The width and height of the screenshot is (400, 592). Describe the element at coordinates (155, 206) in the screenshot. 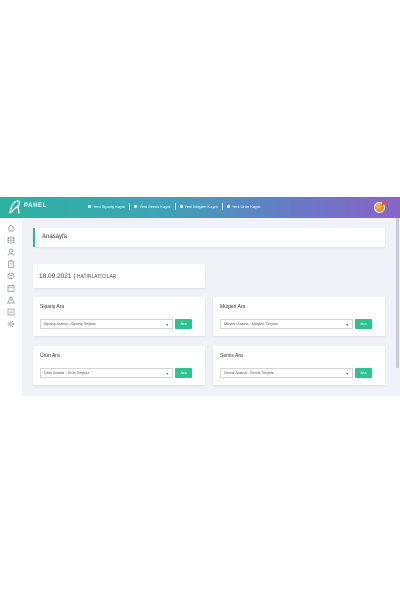

I see `quick-link-label: Yeni Servis Kaydı` at that location.